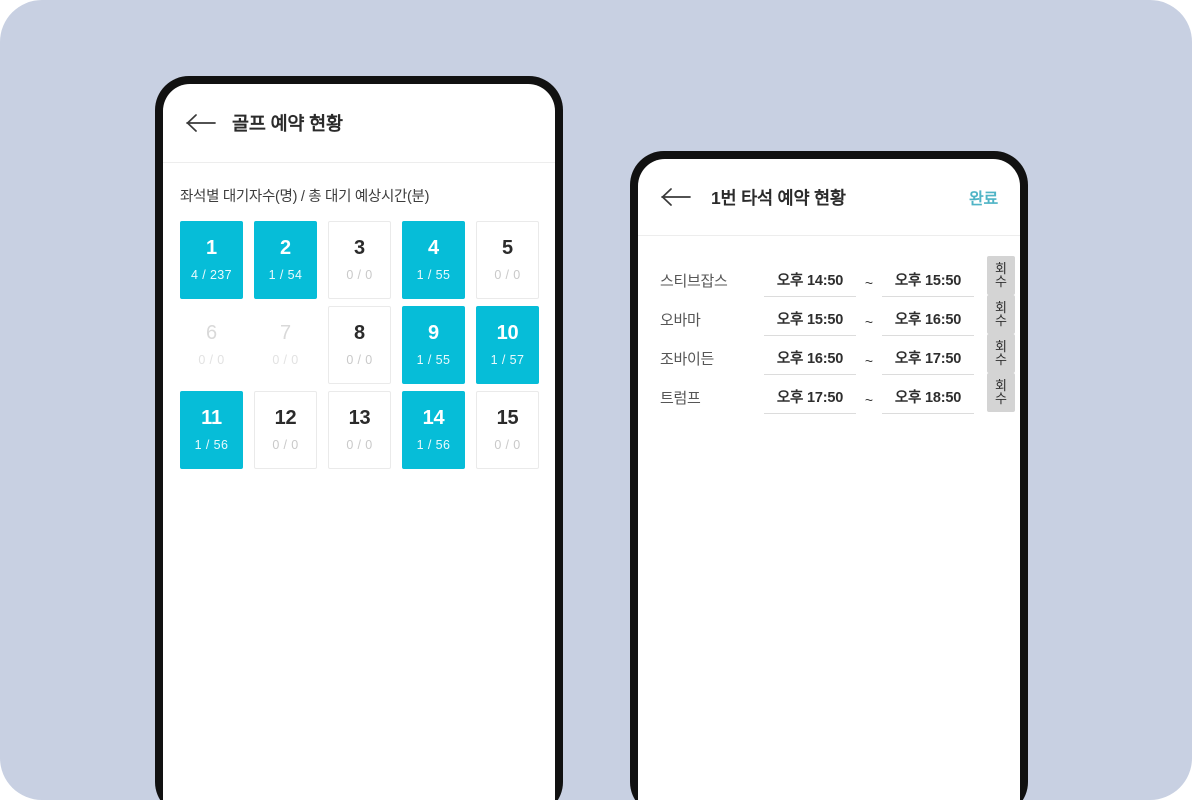 The width and height of the screenshot is (1192, 800). I want to click on page-title-left: 골프 예약 현황, so click(287, 123).